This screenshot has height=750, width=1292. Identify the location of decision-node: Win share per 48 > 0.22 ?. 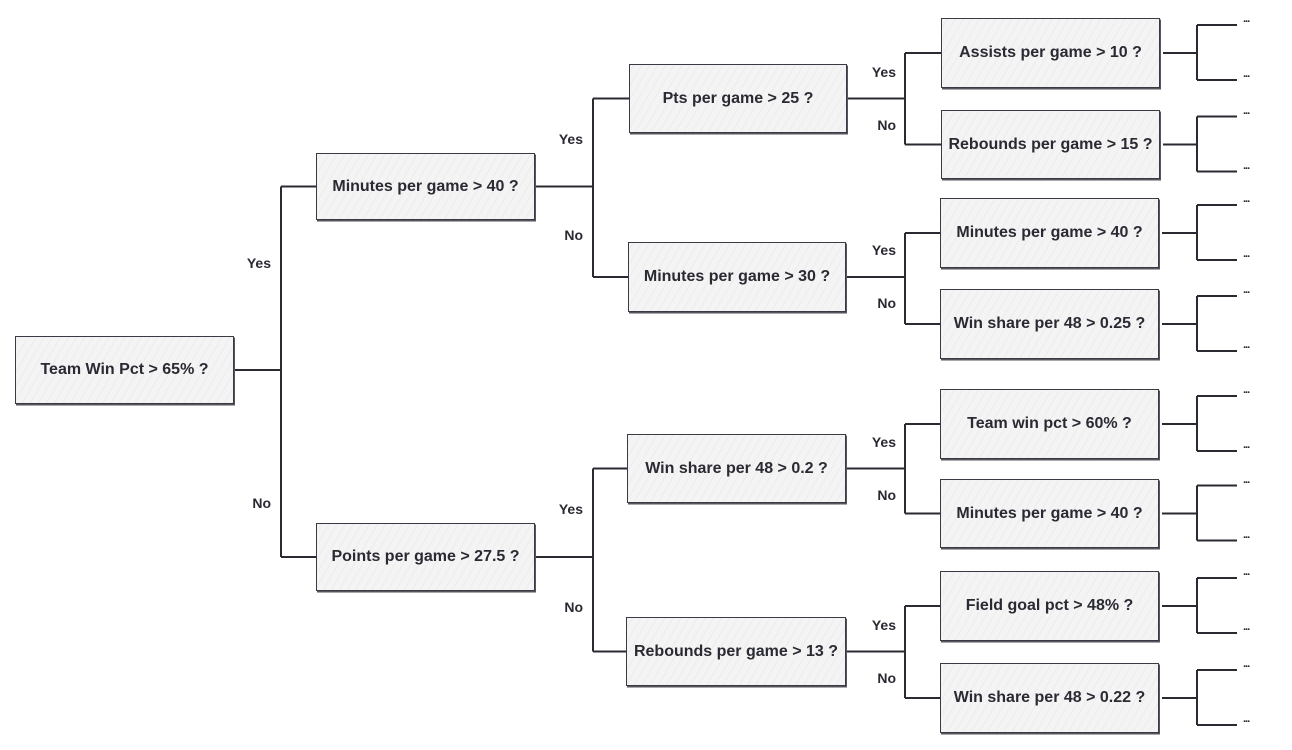
(1049, 698).